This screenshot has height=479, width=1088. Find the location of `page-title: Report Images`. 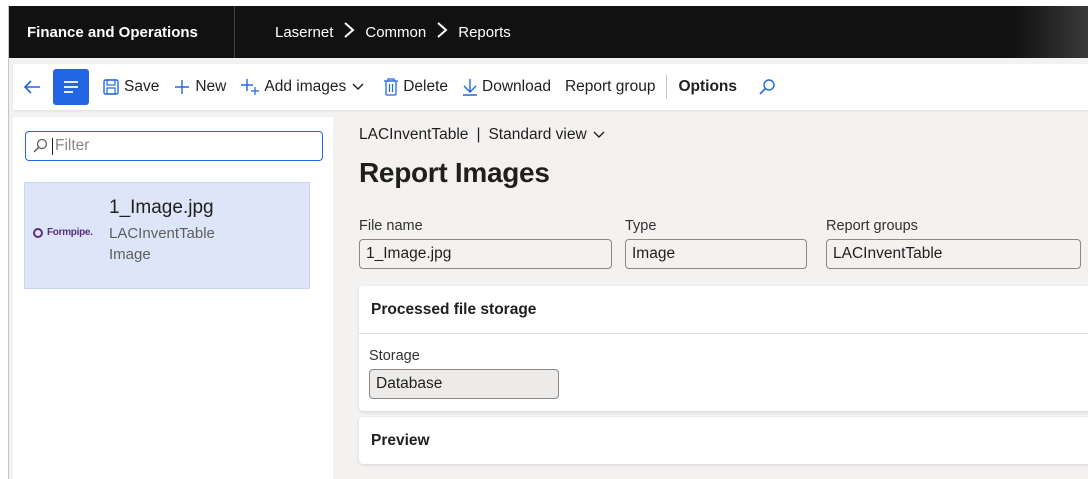

page-title: Report Images is located at coordinates (454, 172).